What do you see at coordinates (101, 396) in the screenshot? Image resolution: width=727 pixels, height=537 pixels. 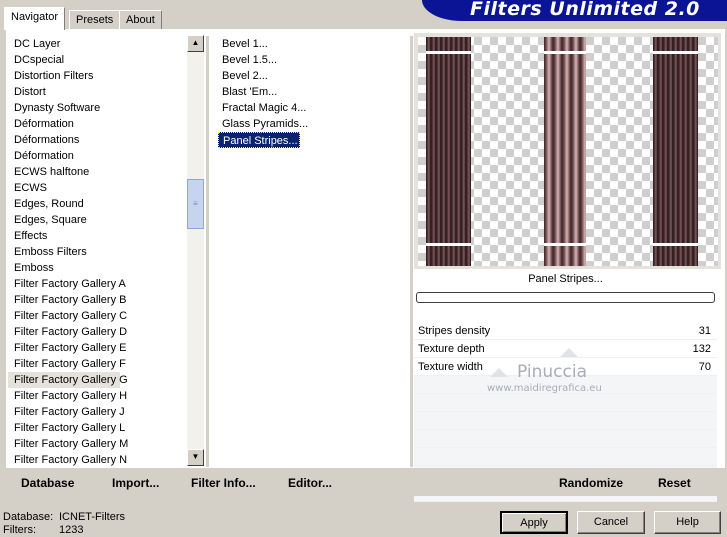 I see `category-item: Filter Factory Gallery H` at bounding box center [101, 396].